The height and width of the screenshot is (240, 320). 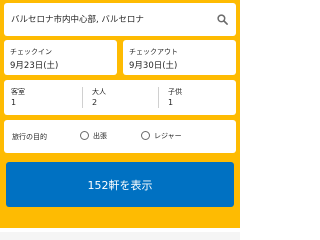 What do you see at coordinates (100, 136) in the screenshot?
I see `business-label: 出張` at bounding box center [100, 136].